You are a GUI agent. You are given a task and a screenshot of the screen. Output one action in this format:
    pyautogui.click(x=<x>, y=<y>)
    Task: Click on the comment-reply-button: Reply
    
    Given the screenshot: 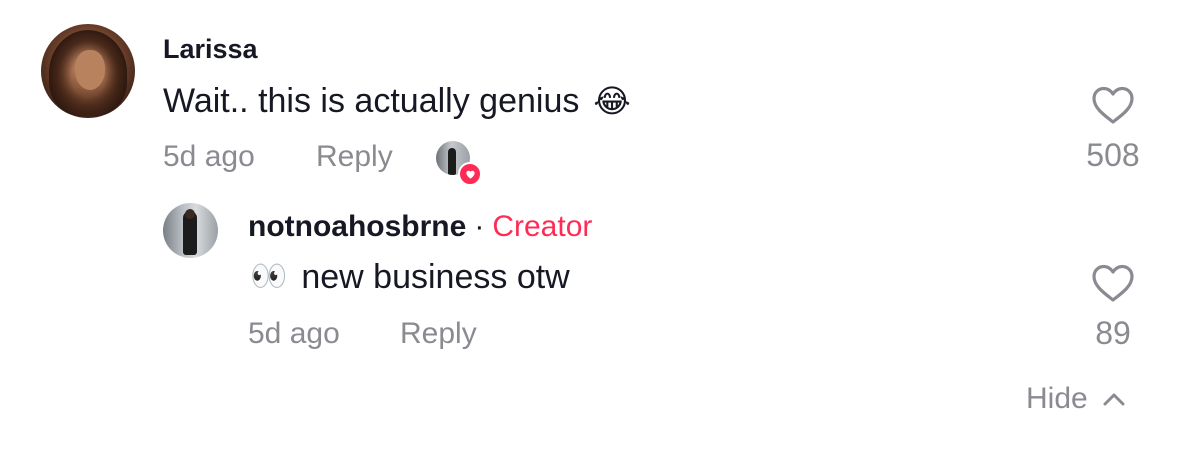 What is the action you would take?
    pyautogui.click(x=354, y=157)
    